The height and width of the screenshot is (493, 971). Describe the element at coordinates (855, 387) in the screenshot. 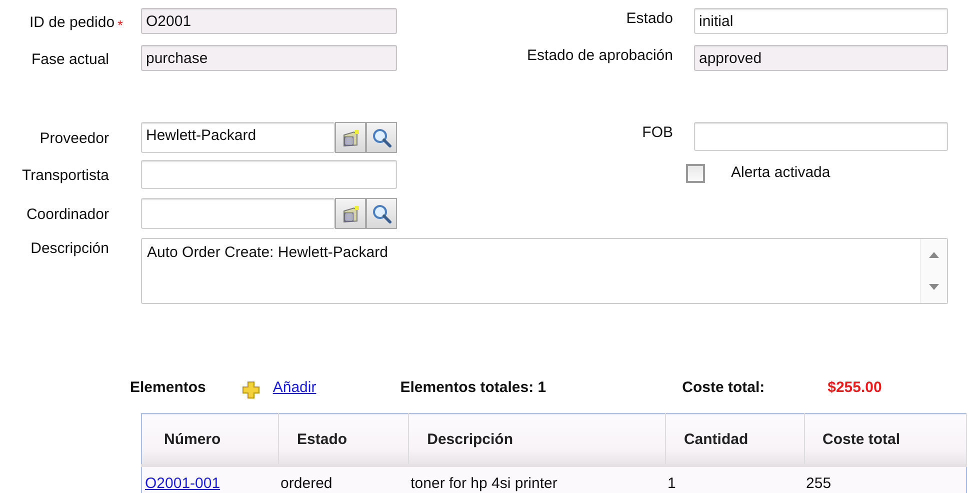

I see `total-cost: $255.00` at that location.